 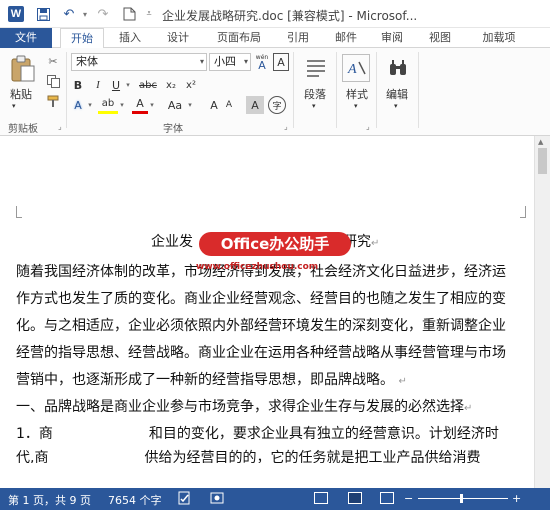 I want to click on tab-file: 文件, so click(x=26, y=38).